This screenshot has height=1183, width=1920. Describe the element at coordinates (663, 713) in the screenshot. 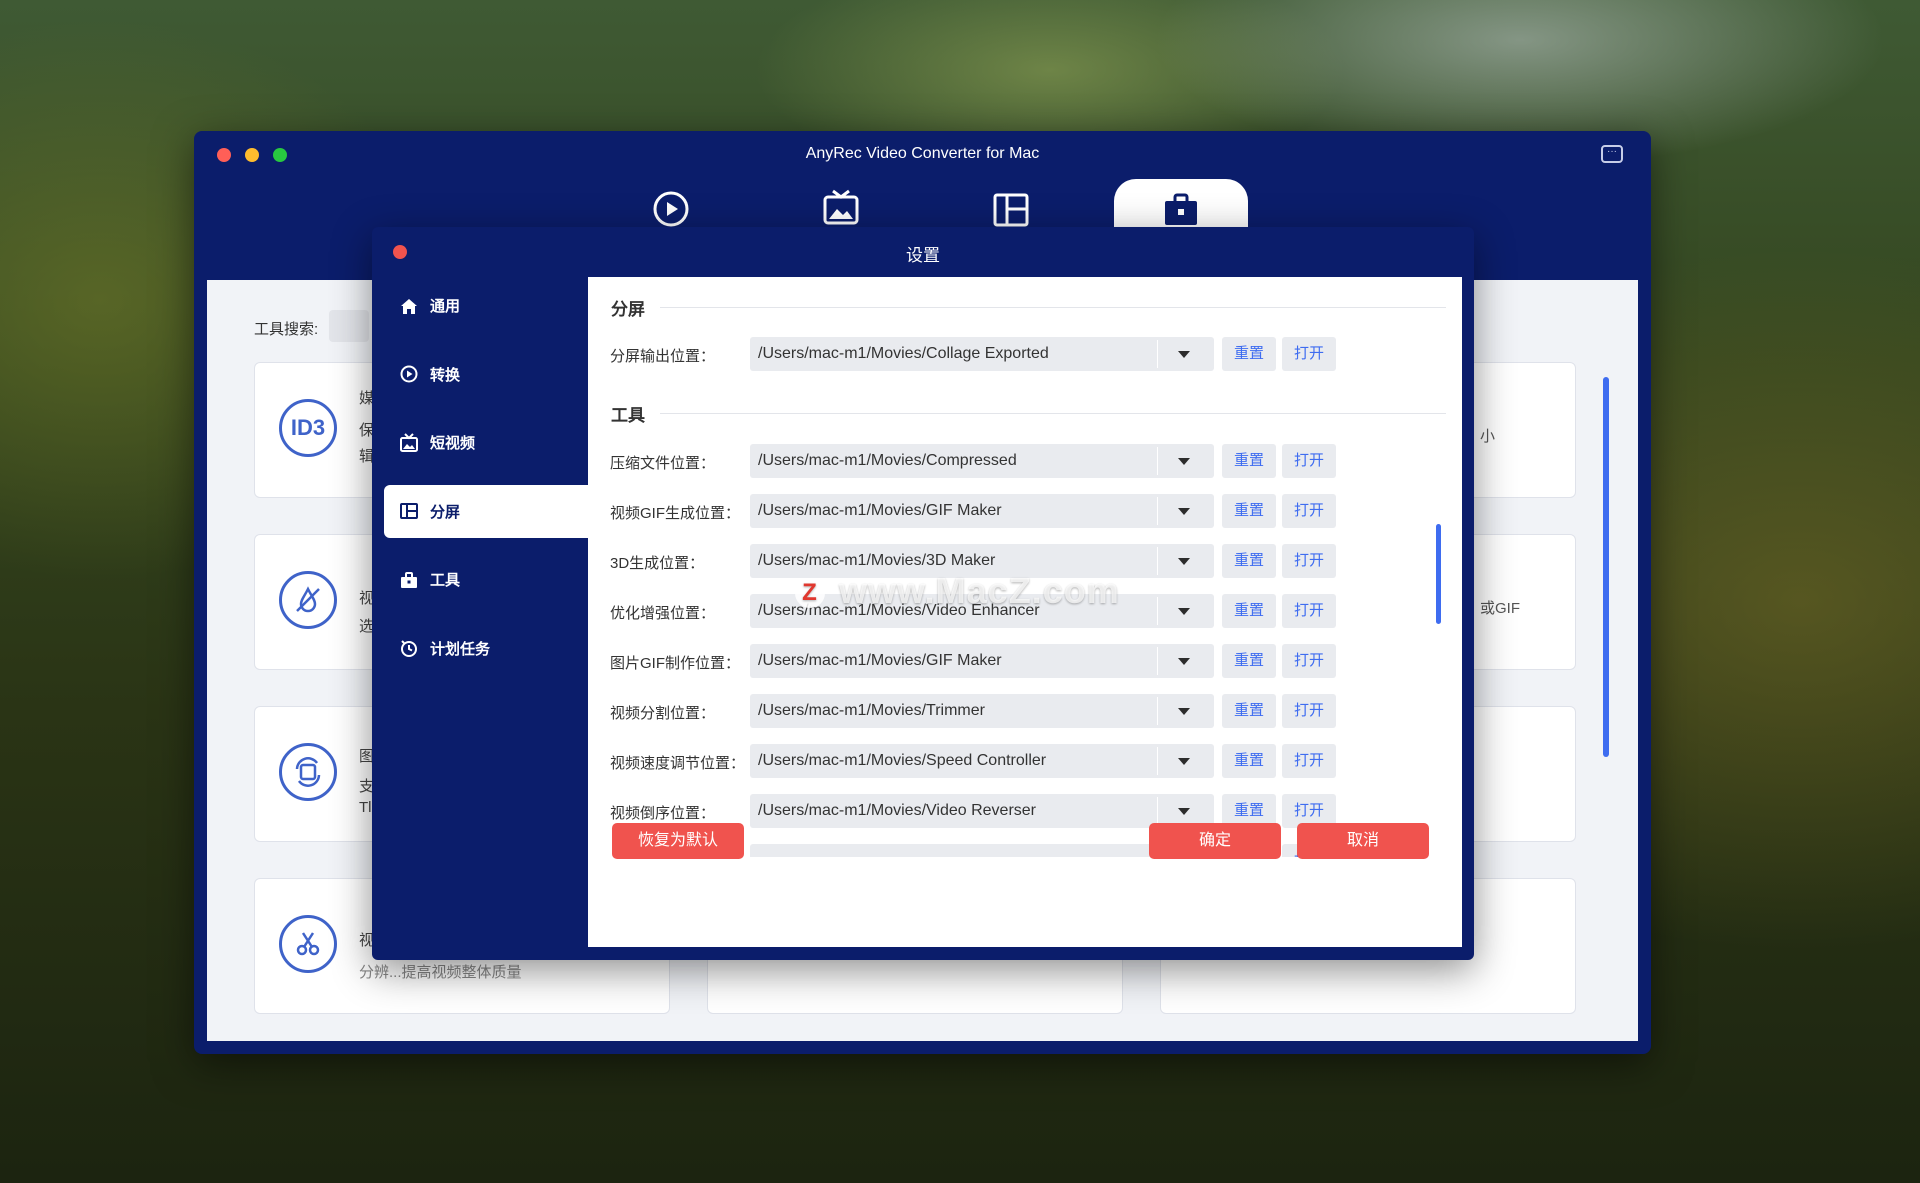

I see `row-label: 视频分割位置：` at that location.